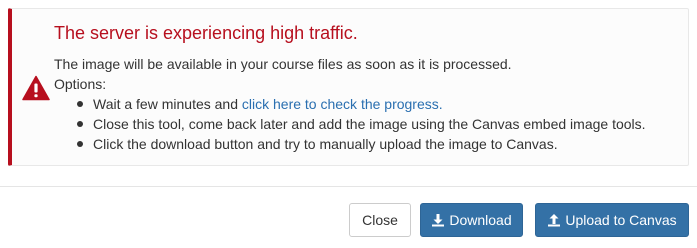 This screenshot has width=697, height=248. I want to click on upload-to-canvas-button: Upload to Canvas, so click(612, 220).